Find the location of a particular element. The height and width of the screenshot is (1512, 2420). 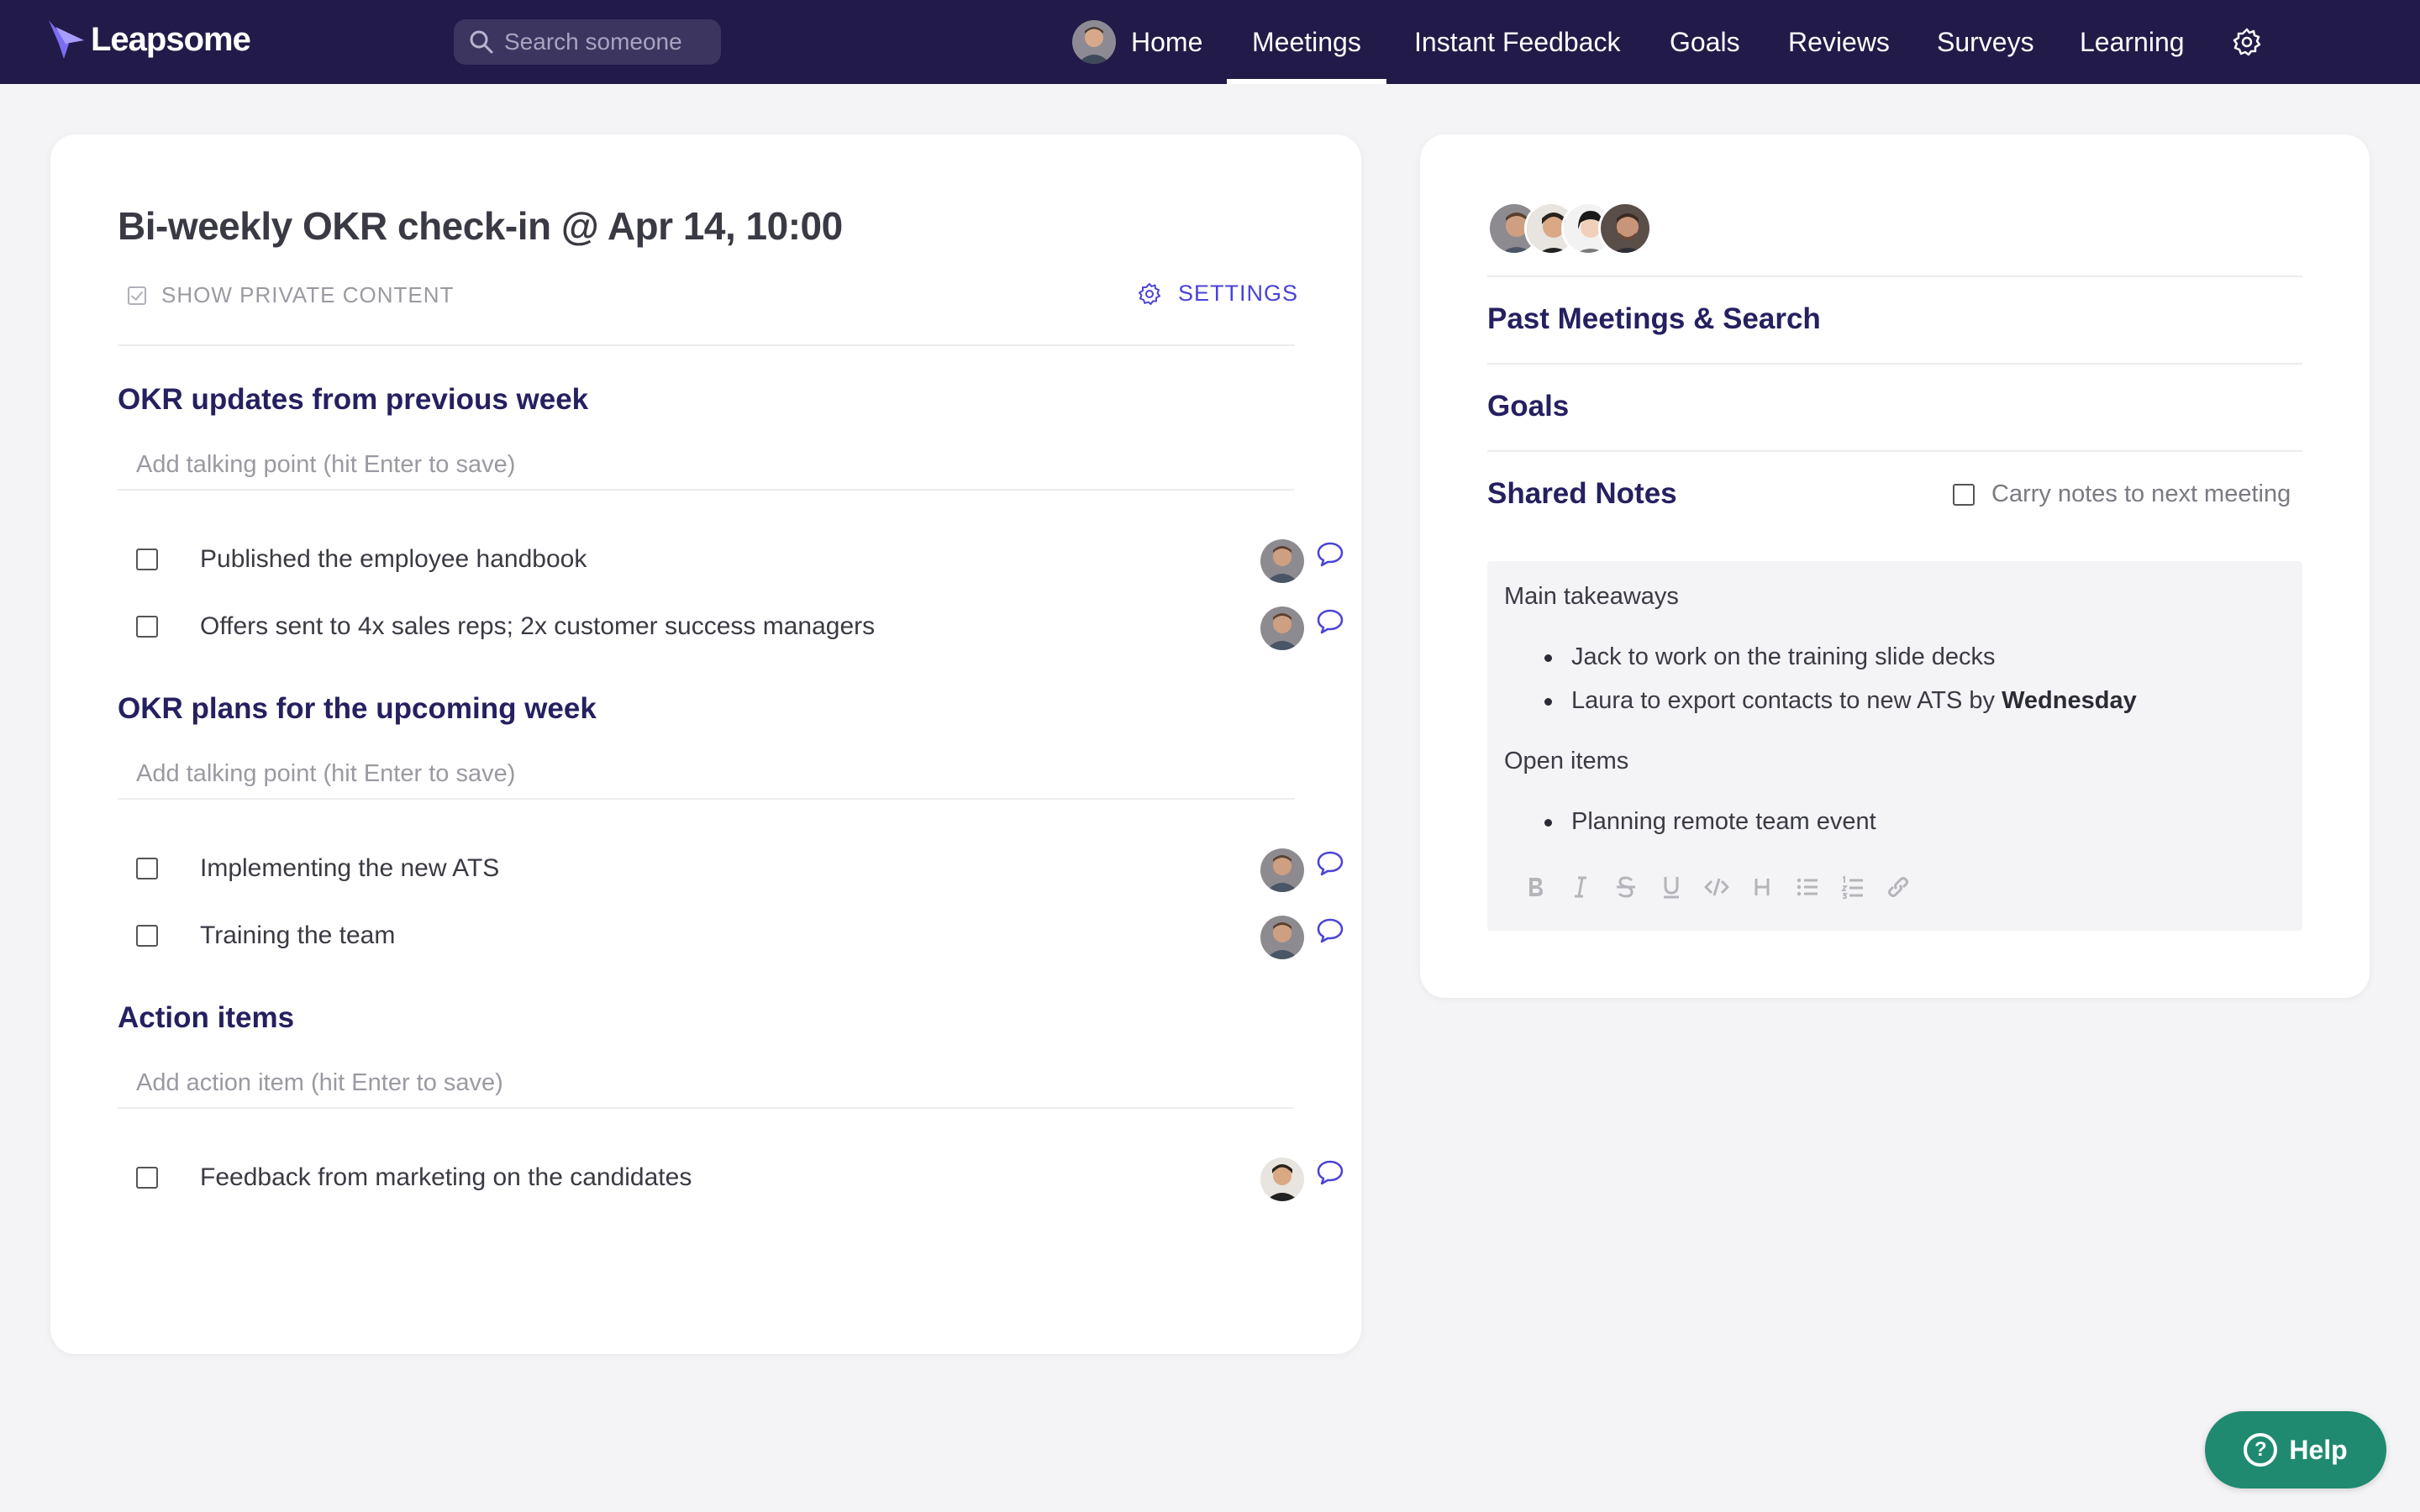

help-button: ? Help is located at coordinates (2295, 1449).